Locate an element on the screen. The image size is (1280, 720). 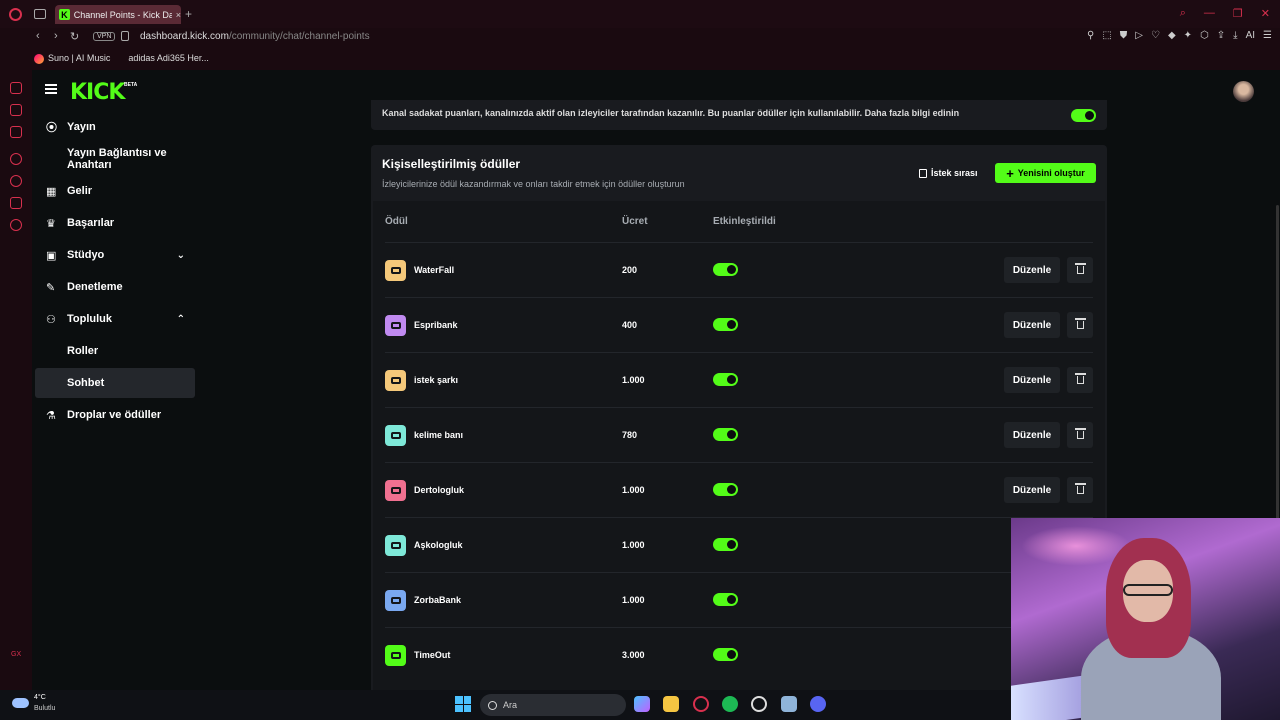
new-tab-button: + is located at coordinates (188, 14).